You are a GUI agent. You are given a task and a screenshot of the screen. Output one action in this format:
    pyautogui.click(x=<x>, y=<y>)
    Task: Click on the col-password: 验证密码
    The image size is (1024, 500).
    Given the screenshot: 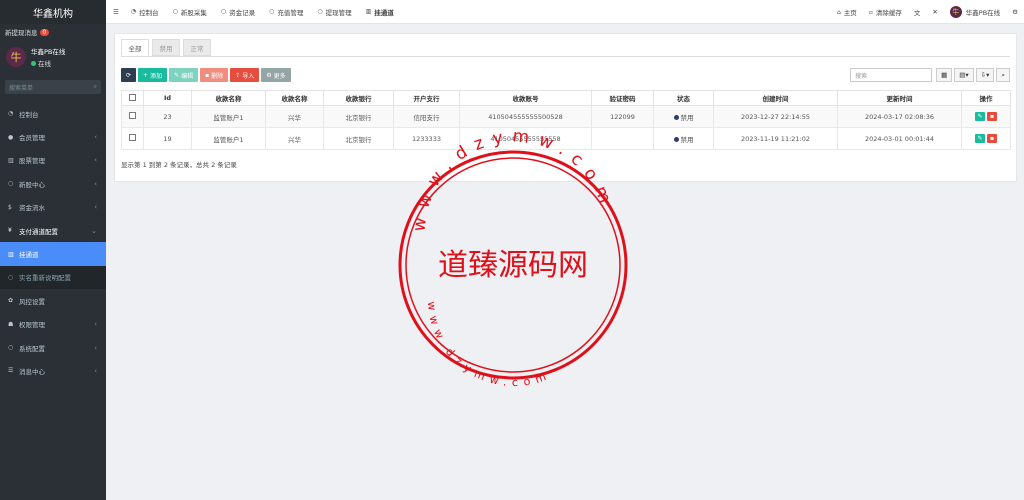 What is the action you would take?
    pyautogui.click(x=622, y=98)
    